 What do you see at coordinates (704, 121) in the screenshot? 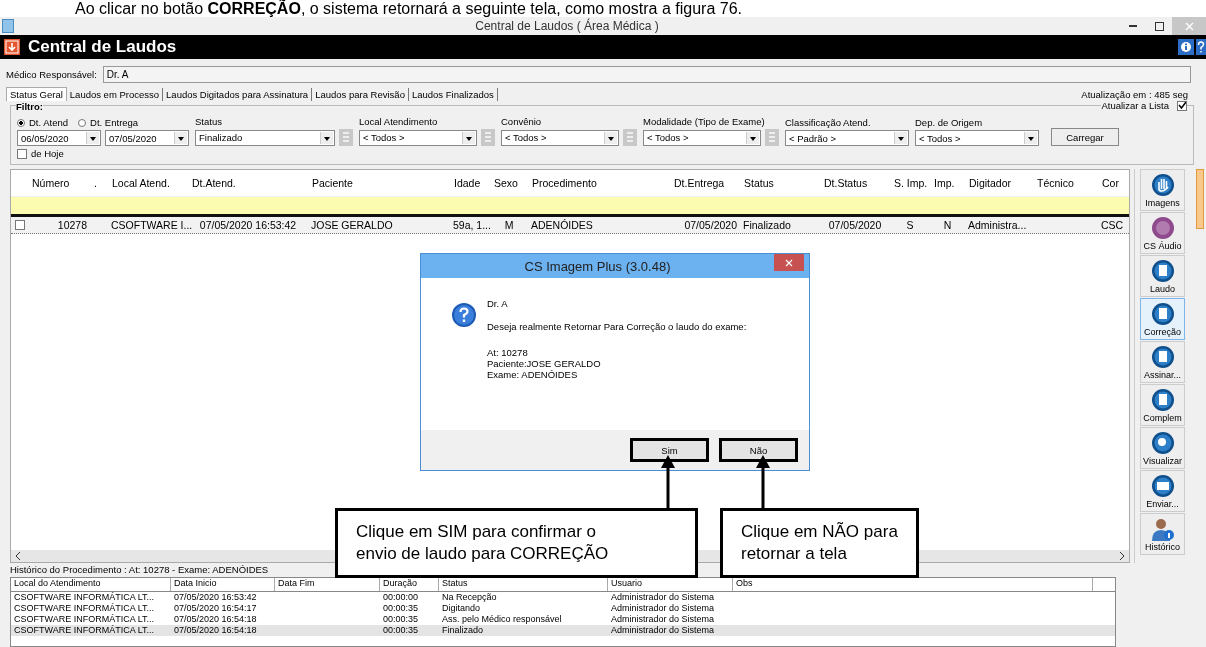
I see `filter-label: Modalidade (Tipo de Exame)` at bounding box center [704, 121].